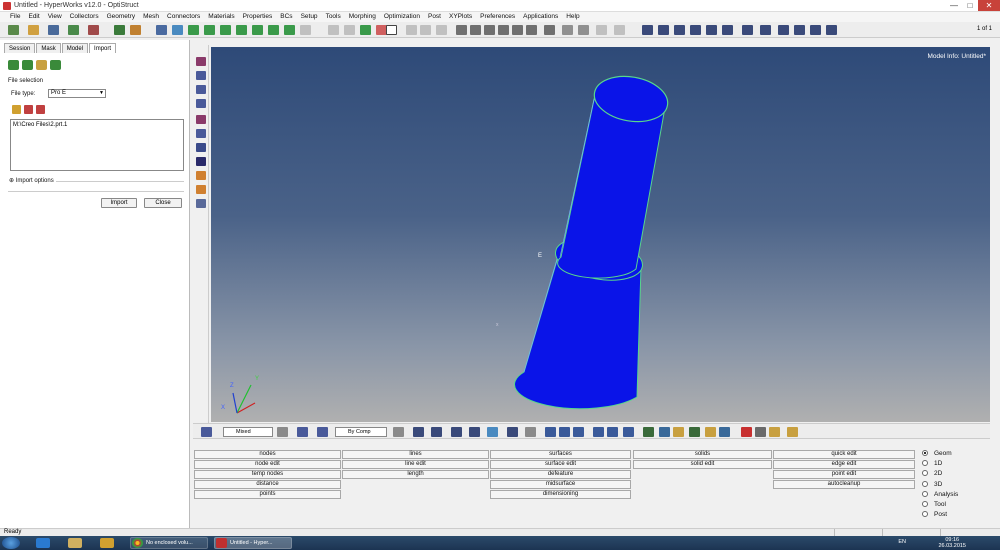 This screenshot has height=550, width=1000. What do you see at coordinates (952, 543) in the screenshot?
I see `clock: 09:16 26.03.2015` at bounding box center [952, 543].